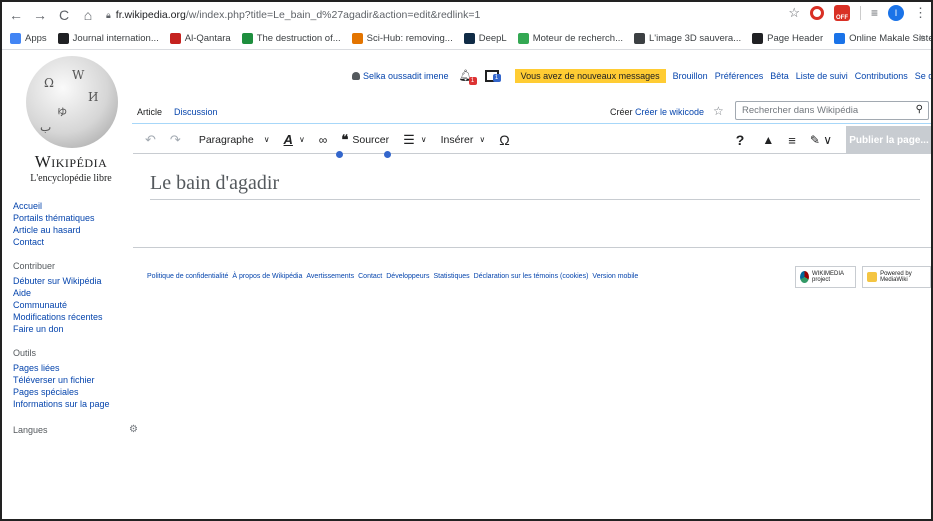 Image resolution: width=933 pixels, height=521 pixels. What do you see at coordinates (468, 77) in the screenshot?
I see `bell-icon: 🔔︎ 1` at bounding box center [468, 77].